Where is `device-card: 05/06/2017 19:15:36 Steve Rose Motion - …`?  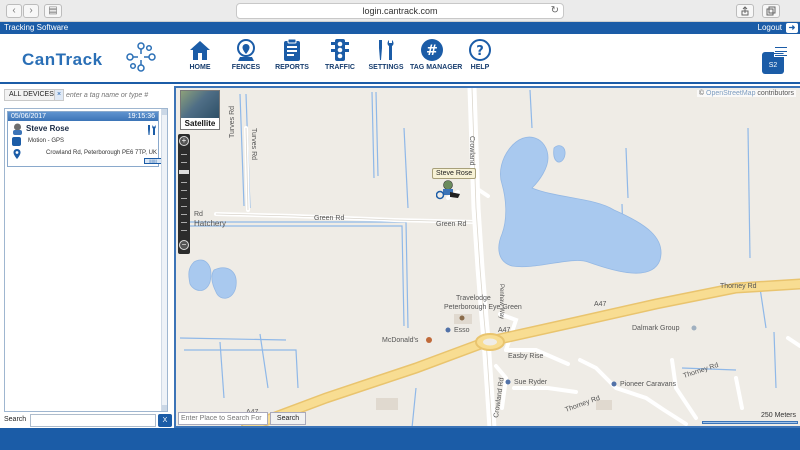
device-card: 05/06/2017 19:15:36 Steve Rose Motion - … is located at coordinates (84, 139).